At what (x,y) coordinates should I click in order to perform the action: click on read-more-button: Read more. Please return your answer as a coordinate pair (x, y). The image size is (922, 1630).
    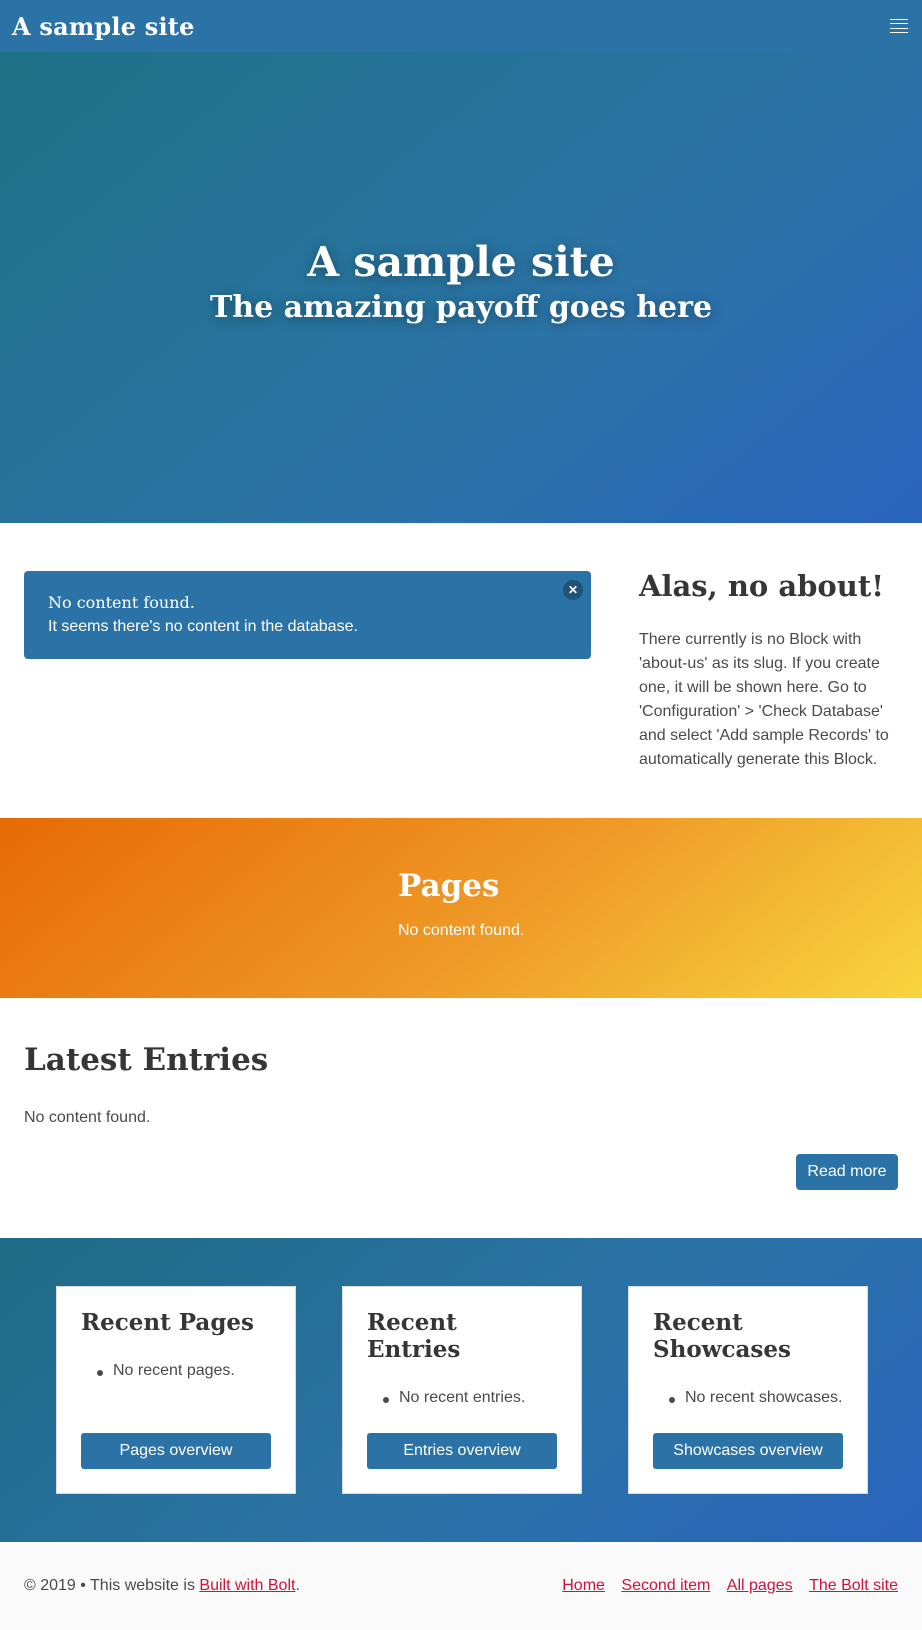
    Looking at the image, I should click on (847, 1172).